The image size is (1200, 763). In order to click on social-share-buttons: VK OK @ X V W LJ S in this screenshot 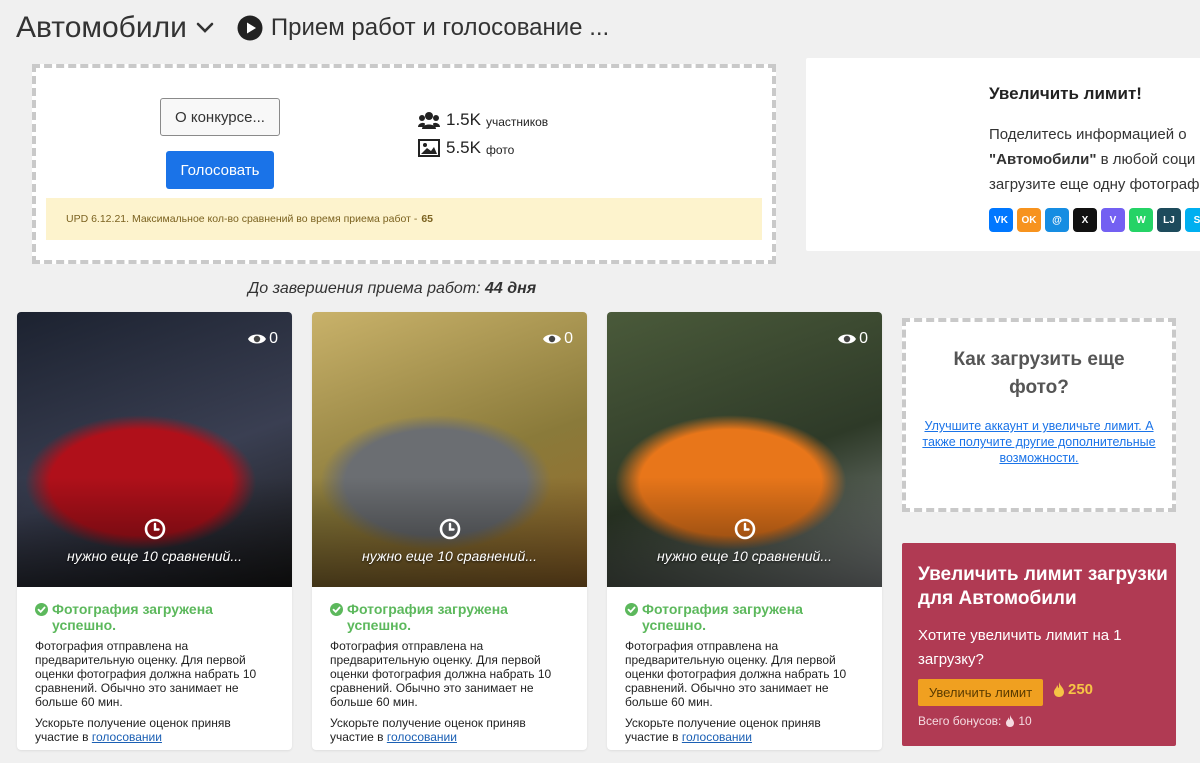, I will do `click(1094, 220)`.